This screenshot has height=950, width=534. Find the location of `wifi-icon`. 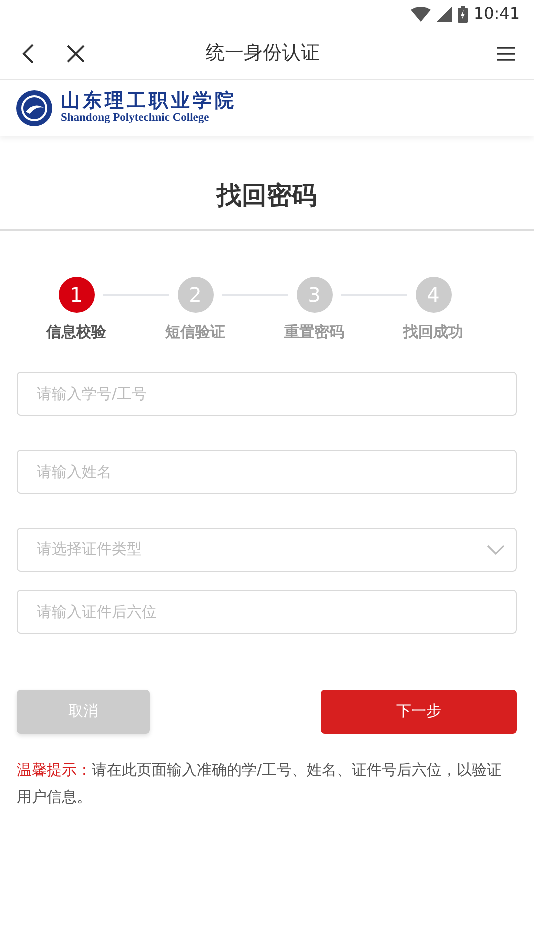

wifi-icon is located at coordinates (420, 14).